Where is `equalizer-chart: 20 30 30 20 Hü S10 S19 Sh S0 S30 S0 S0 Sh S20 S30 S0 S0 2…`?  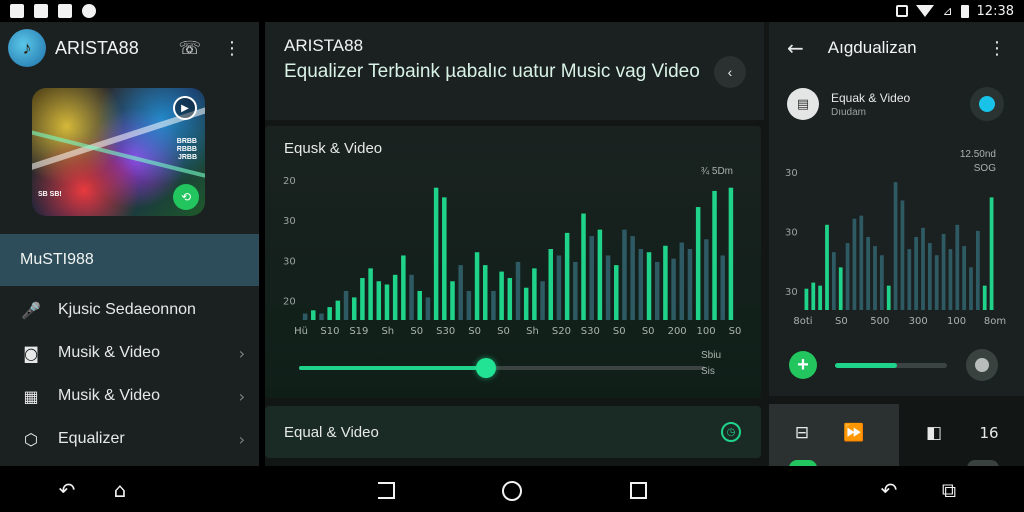
equalizer-chart: 20 30 30 20 Hü S10 S19 Sh S0 S30 S0 S0 Sh S20 S30 S0 S0 2… is located at coordinates (512, 256).